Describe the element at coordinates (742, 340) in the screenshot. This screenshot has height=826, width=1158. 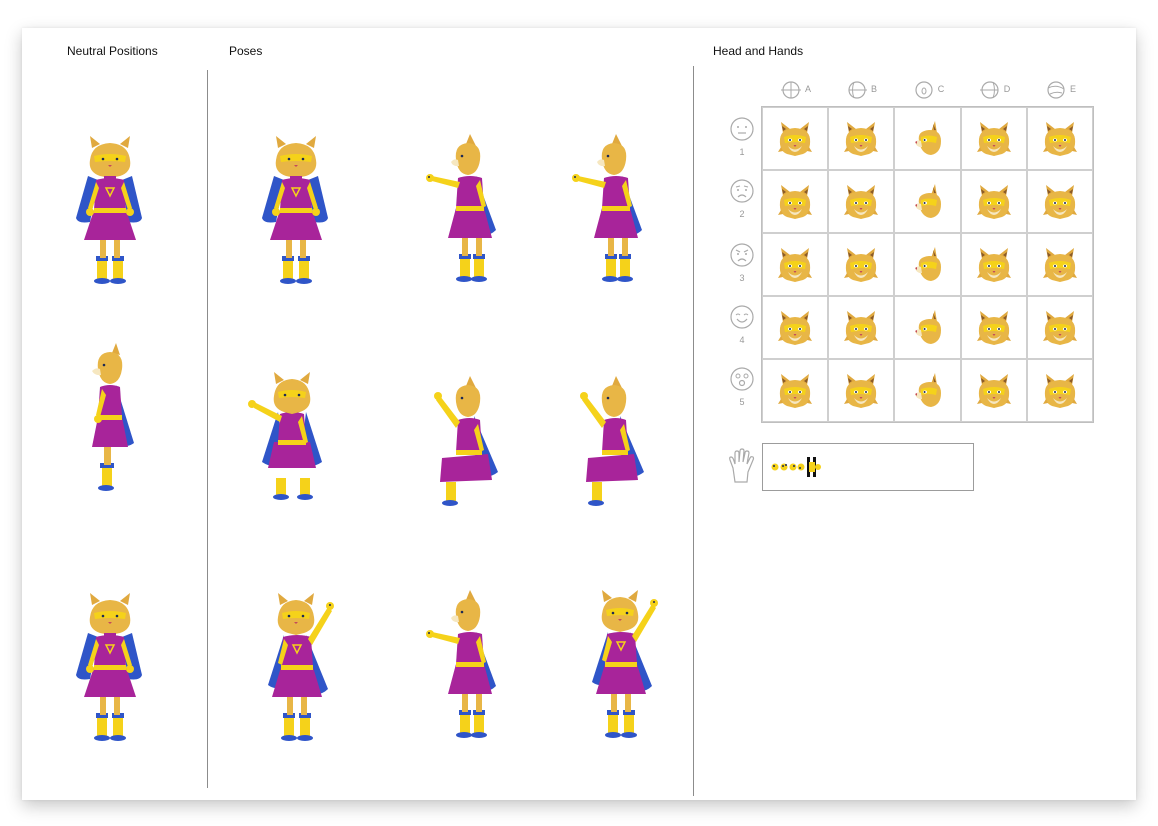
I see `row-label: 4` at that location.